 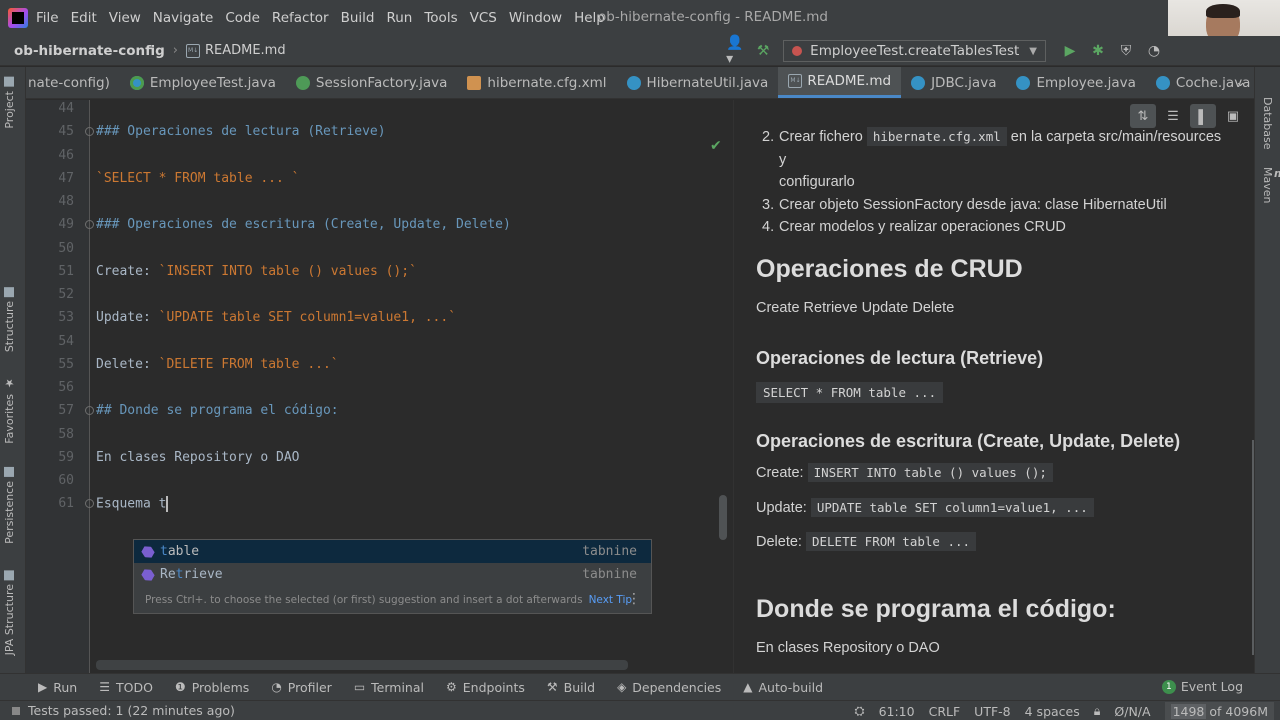 What do you see at coordinates (73, 82) in the screenshot?
I see `tab-nate-config: nate-config)` at bounding box center [73, 82].